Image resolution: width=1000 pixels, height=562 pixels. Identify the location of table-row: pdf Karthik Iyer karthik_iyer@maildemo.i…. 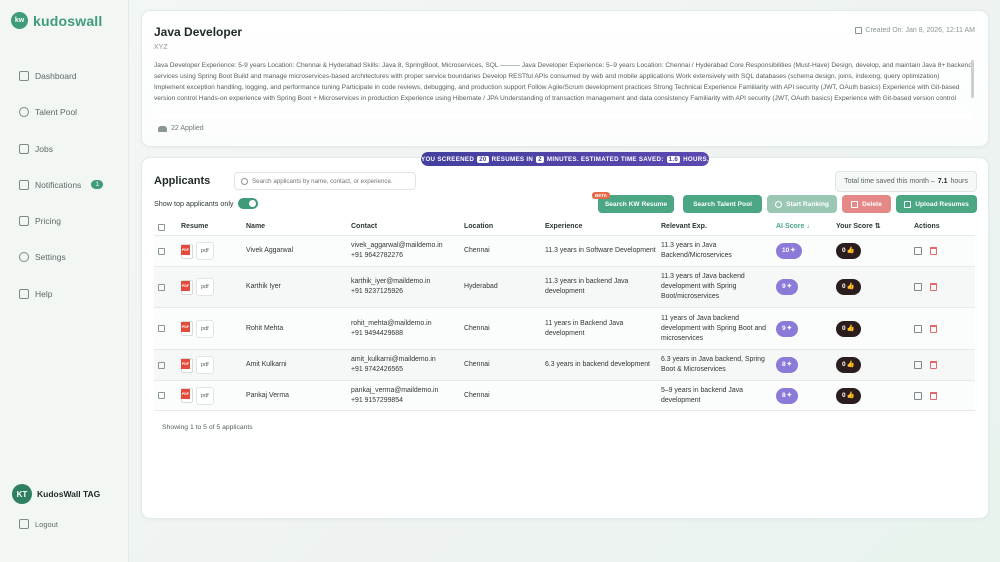
(564, 287).